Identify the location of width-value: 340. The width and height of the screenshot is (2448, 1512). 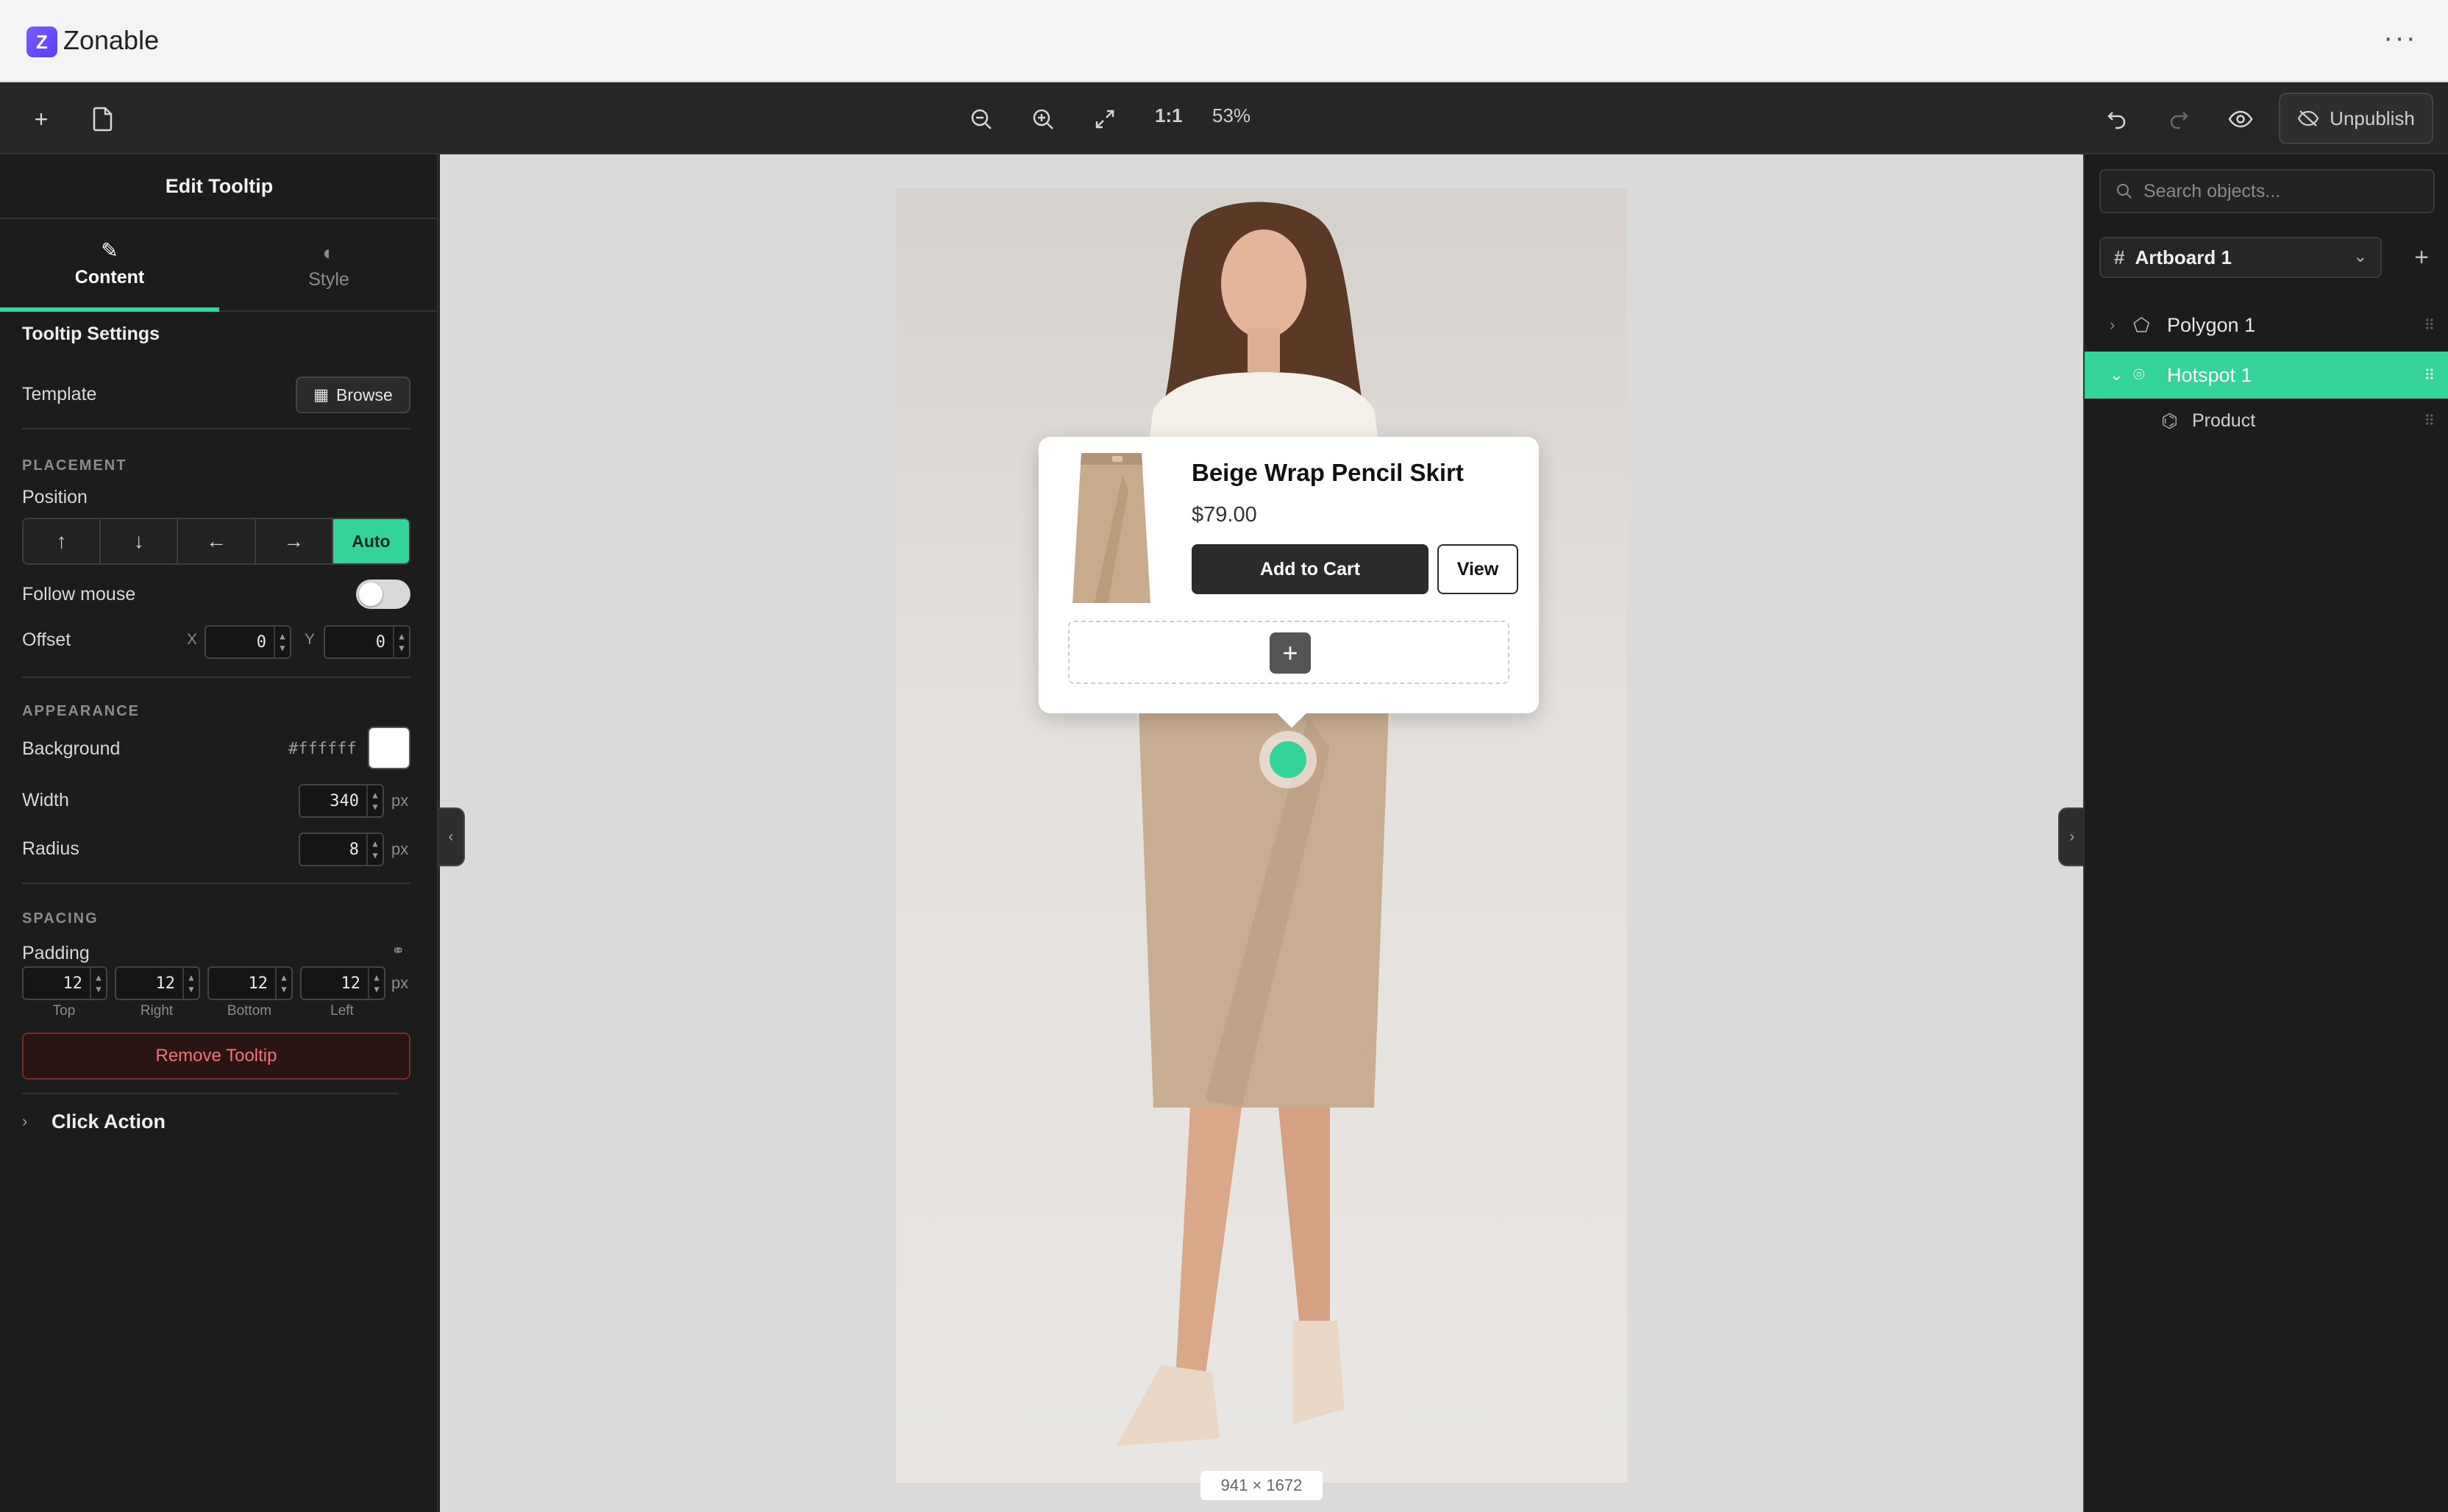
(345, 801).